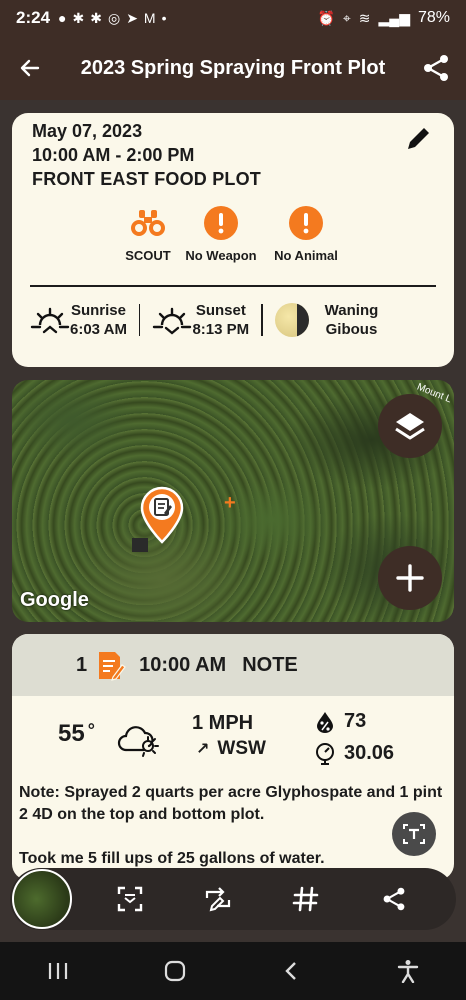 This screenshot has height=1000, width=466. Describe the element at coordinates (42, 899) in the screenshot. I see `map-thumbnail` at that location.